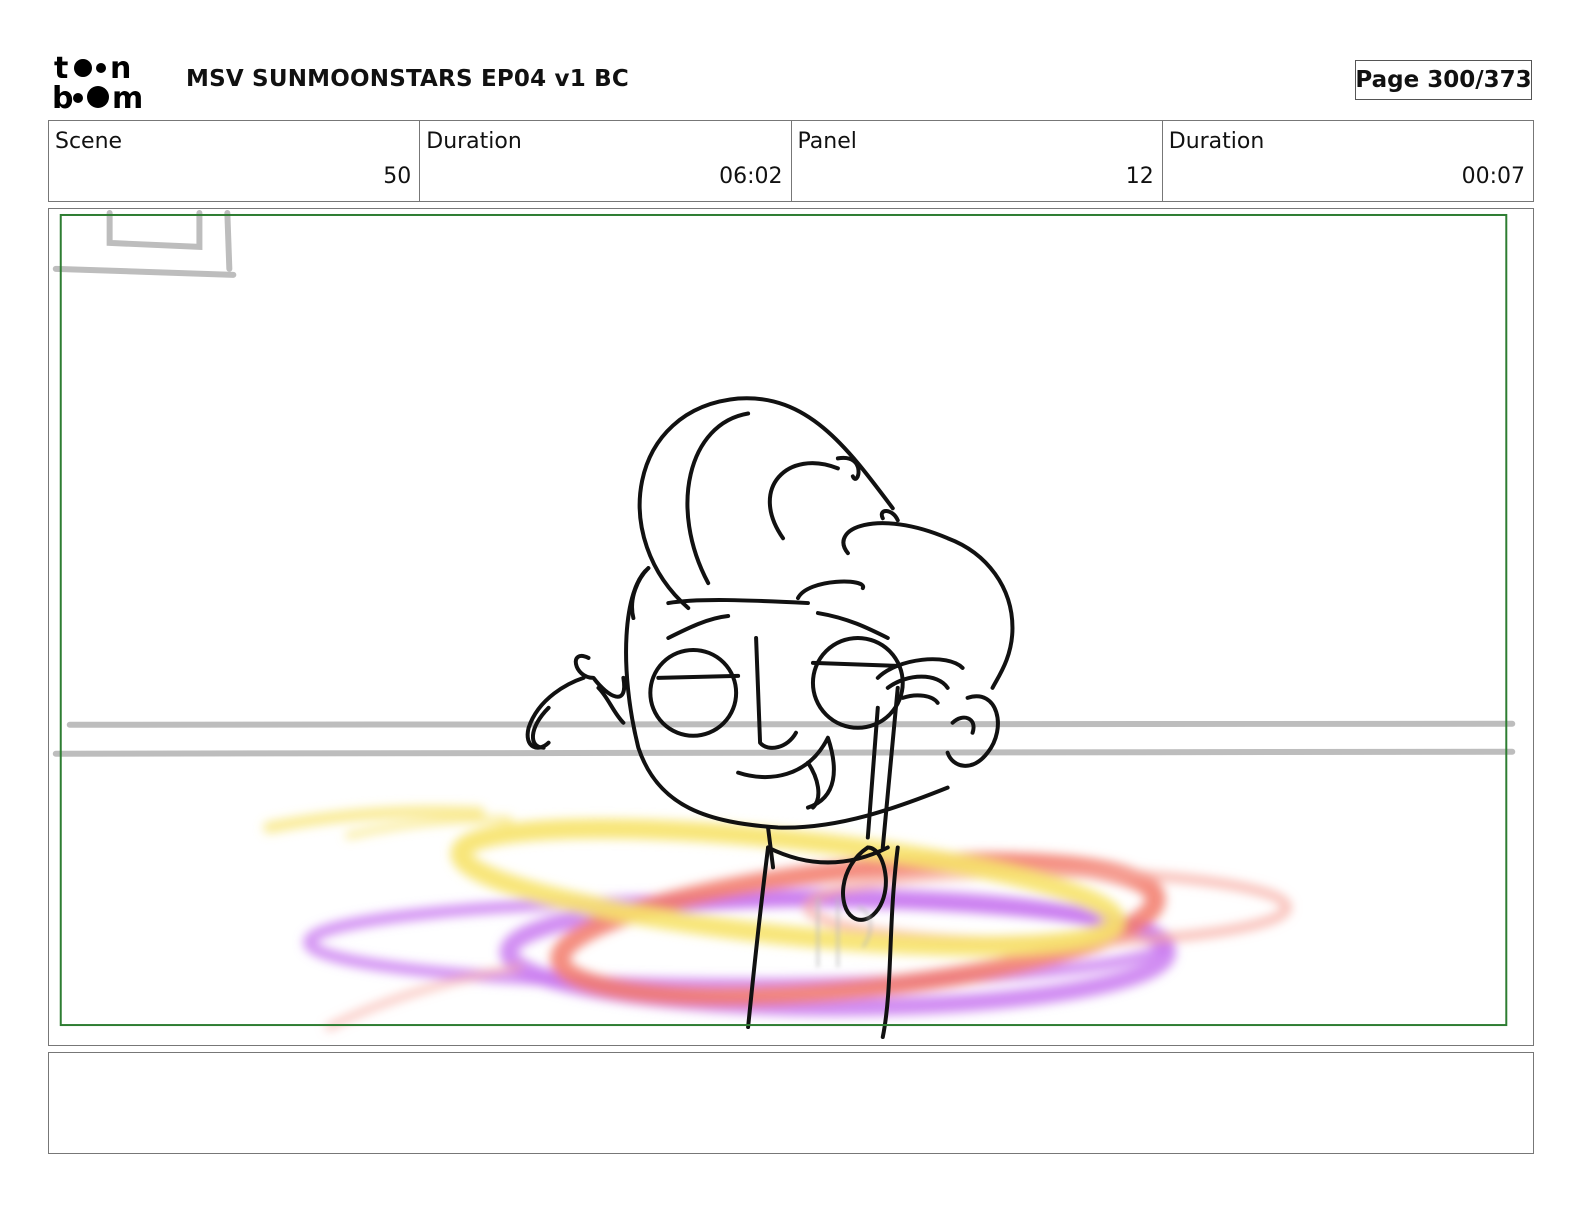  I want to click on swirl-rings, so click(777, 918).